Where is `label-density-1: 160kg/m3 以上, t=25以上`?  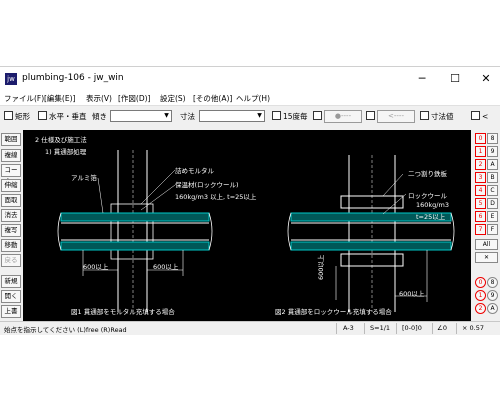 label-density-1: 160kg/m3 以上, t=25以上 is located at coordinates (216, 197).